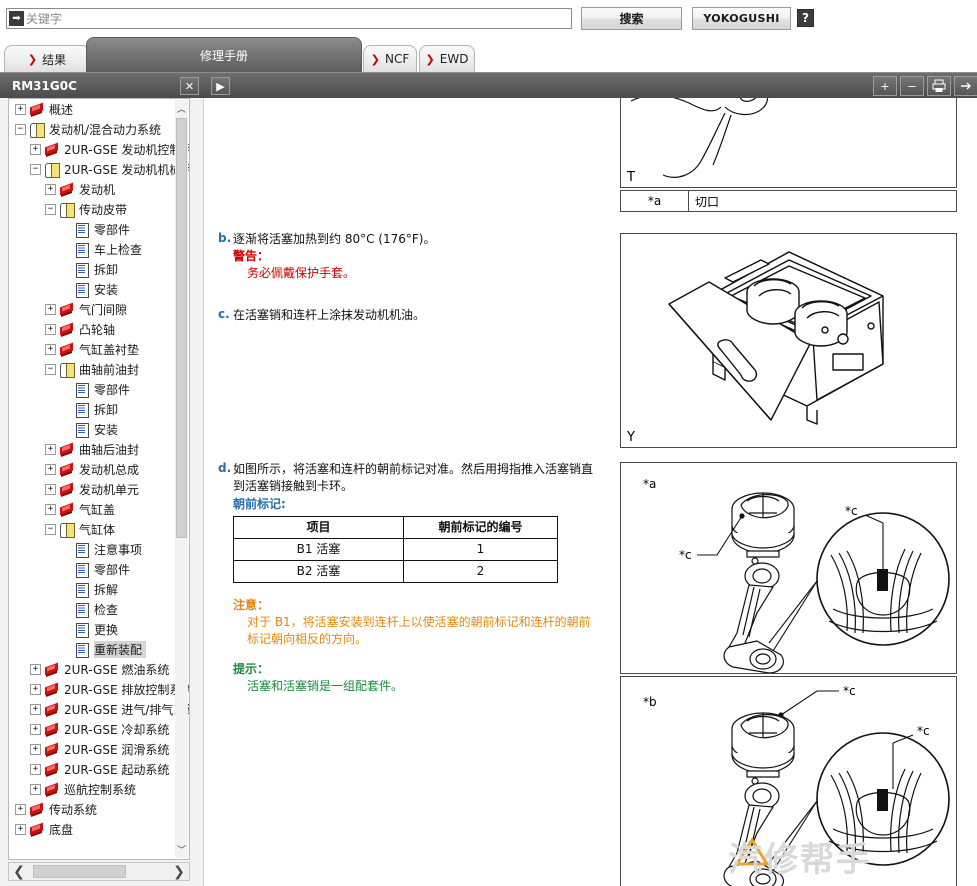 The width and height of the screenshot is (977, 886). Describe the element at coordinates (965, 86) in the screenshot. I see `external-link-icon` at that location.